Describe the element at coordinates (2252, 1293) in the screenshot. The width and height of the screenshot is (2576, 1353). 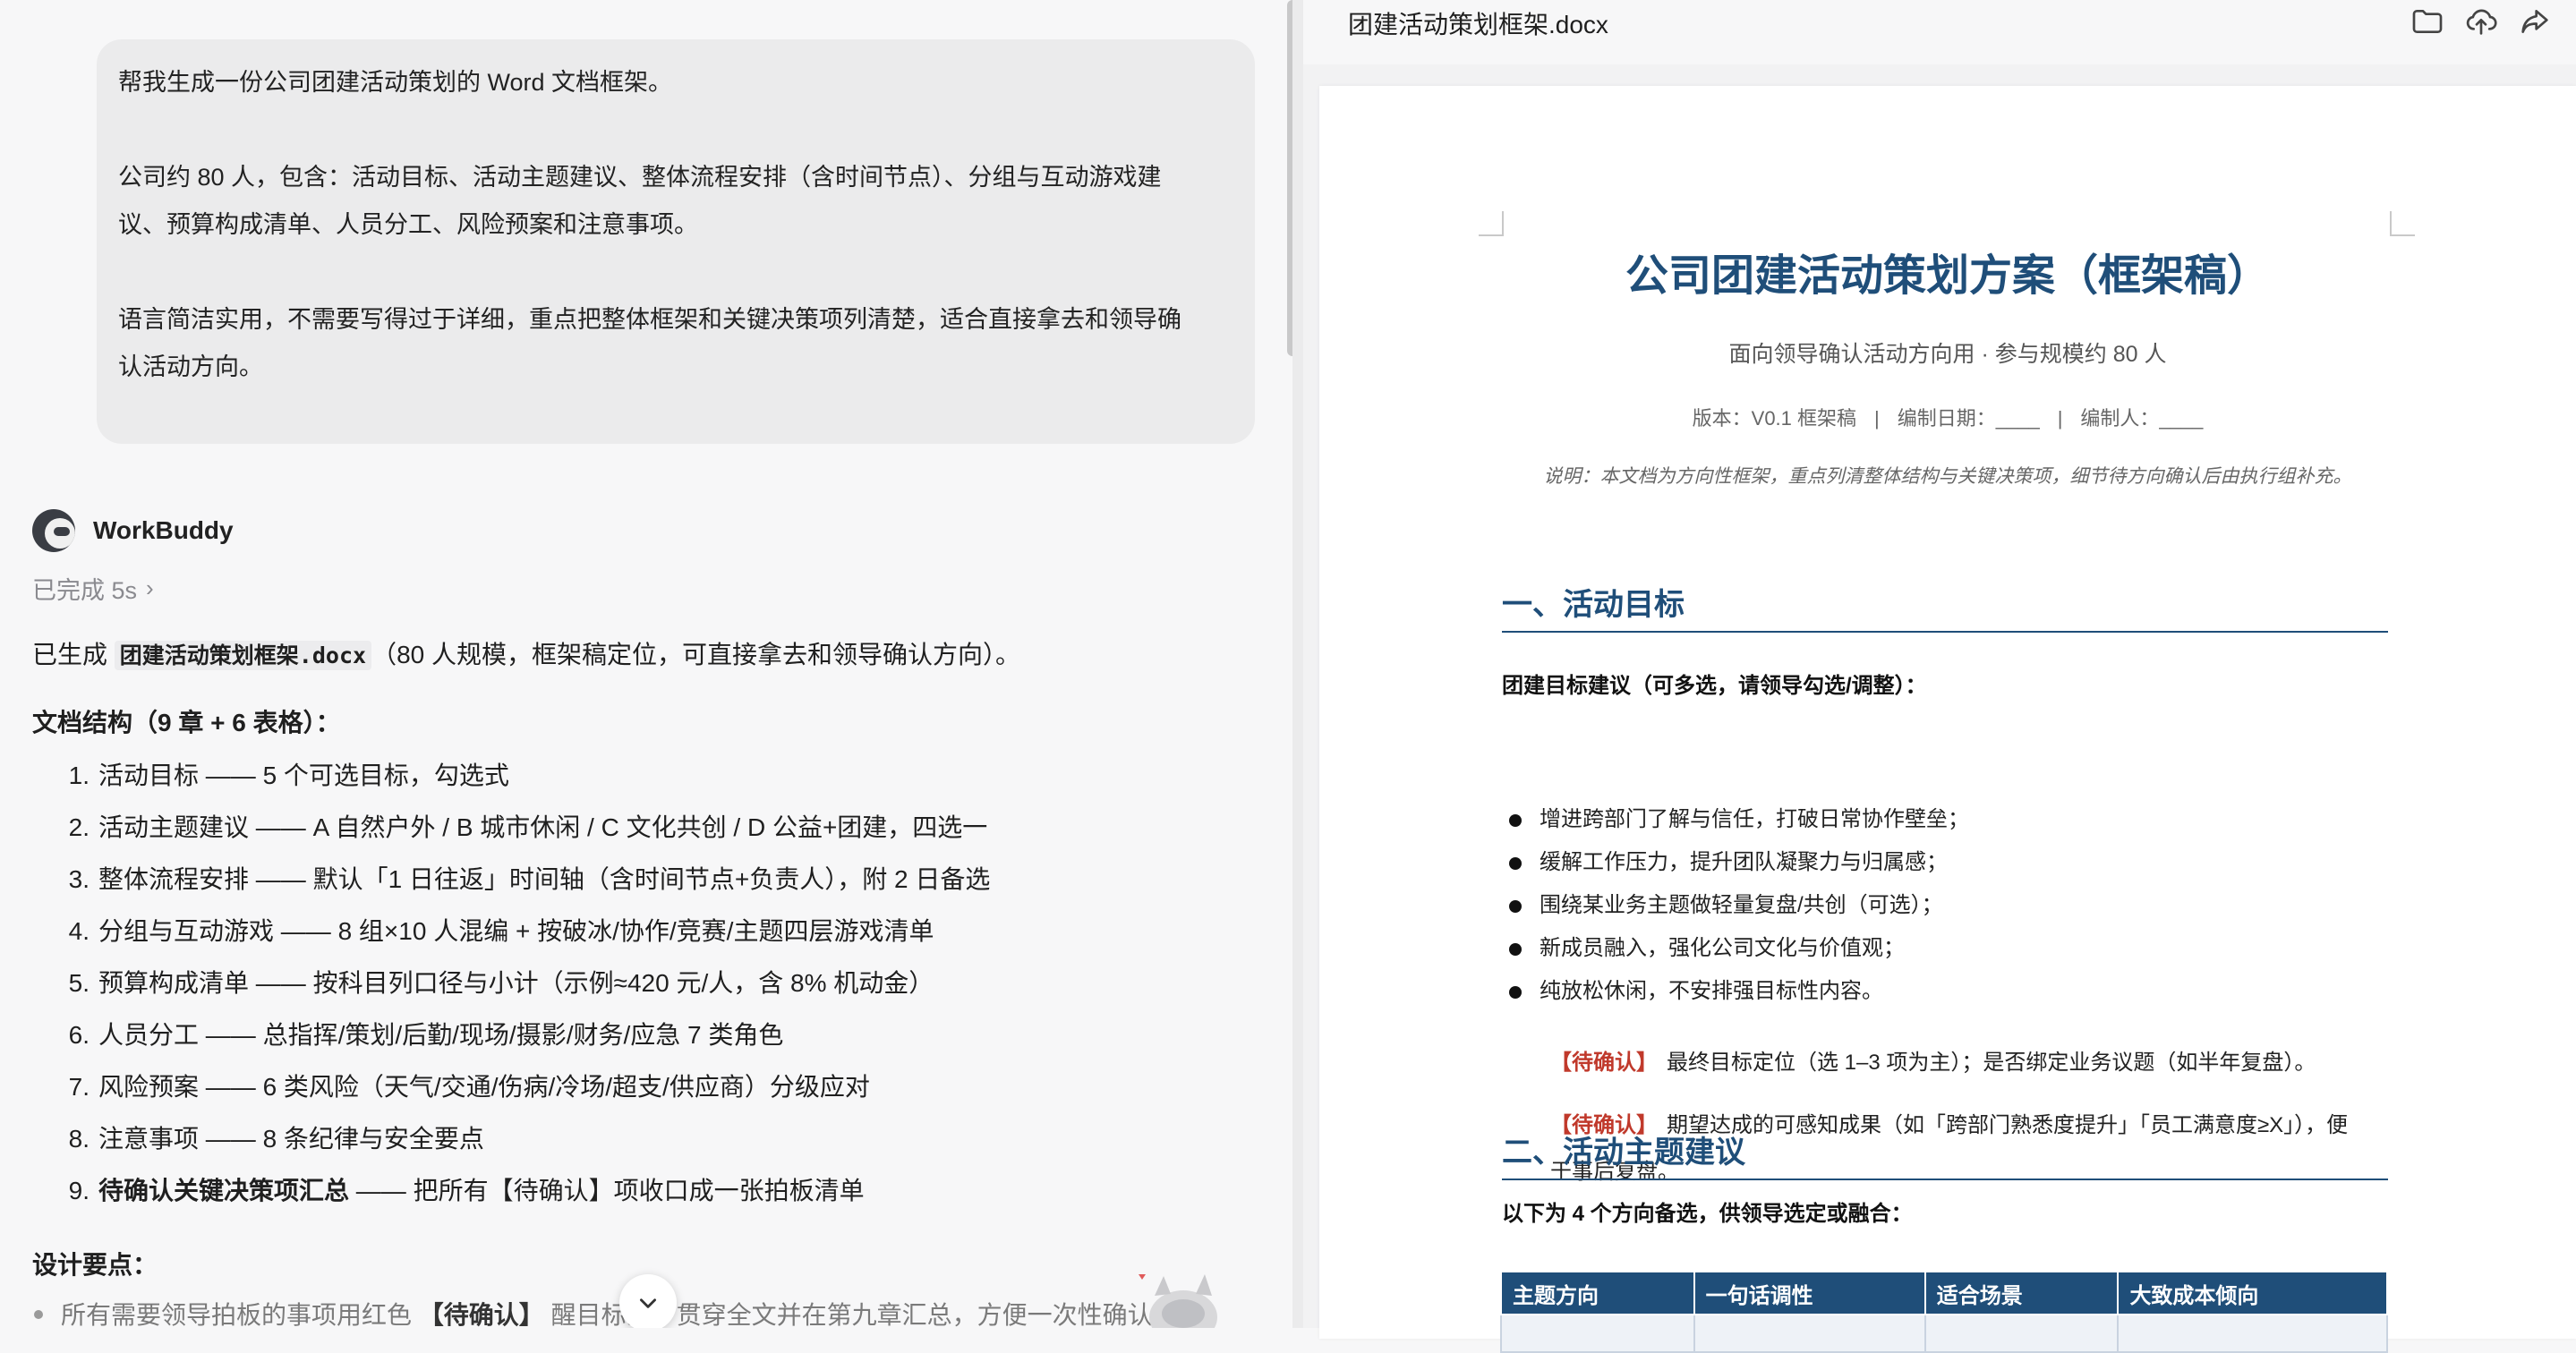
I see `table-header-cell: 大致成本倾向` at that location.